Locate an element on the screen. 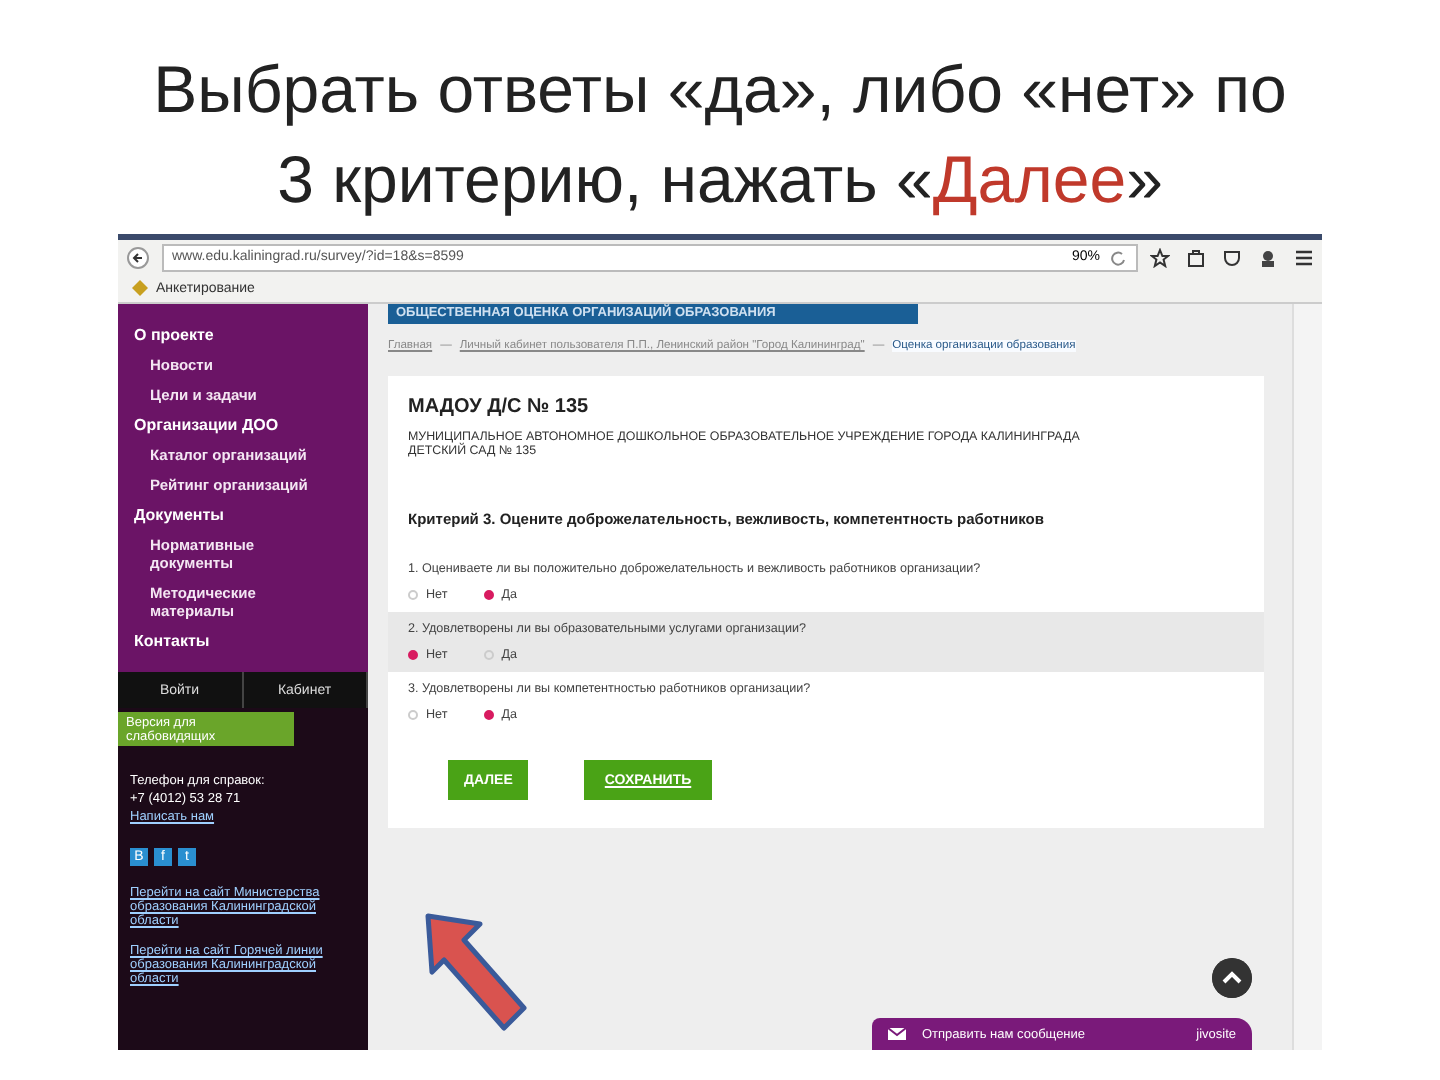 This screenshot has height=1080, width=1440. organization-title: МАДОУ Д/С № 135 is located at coordinates (498, 407).